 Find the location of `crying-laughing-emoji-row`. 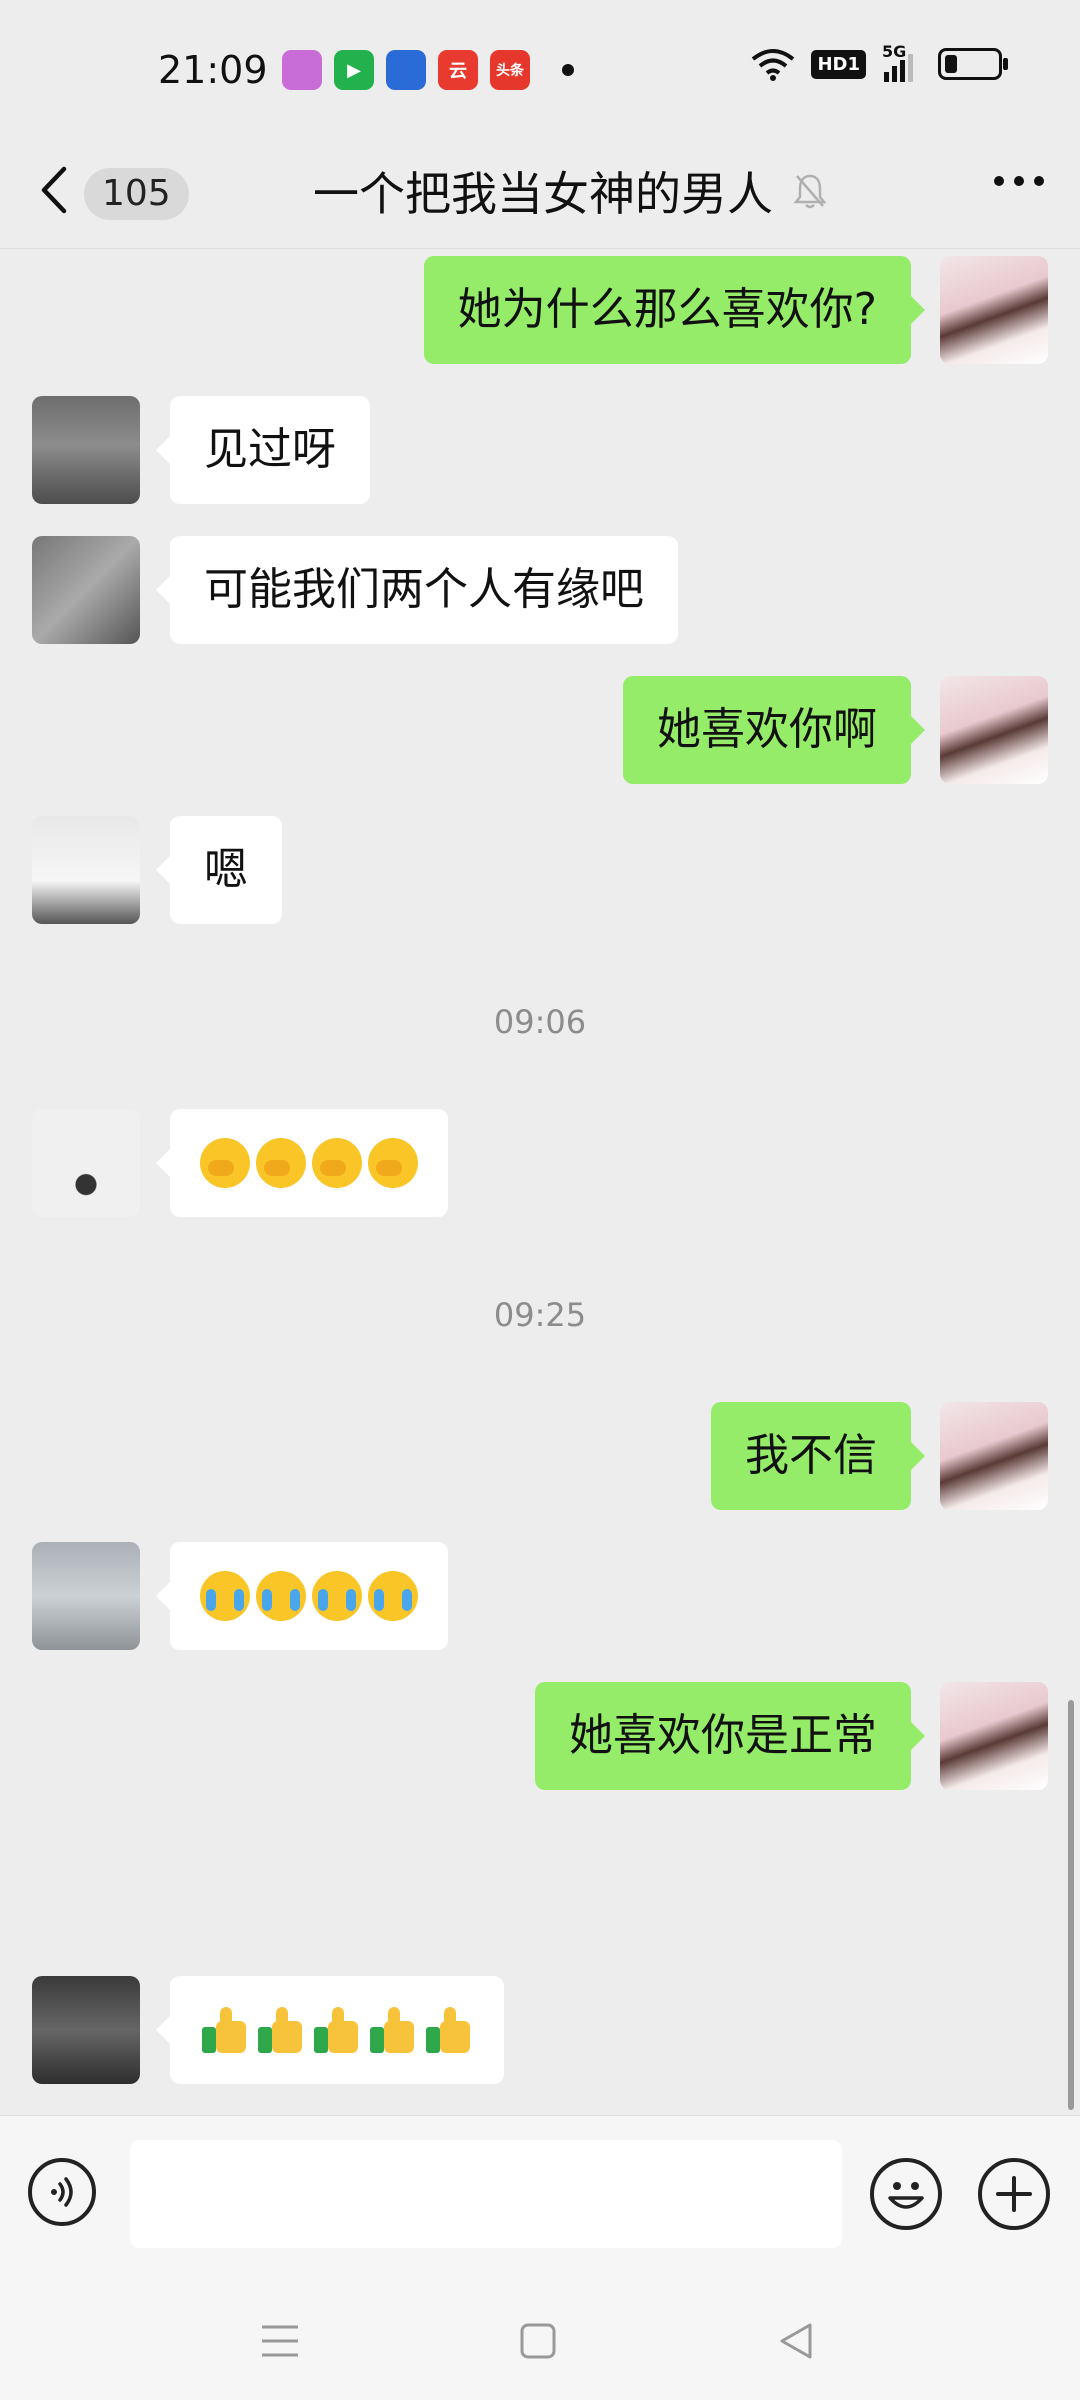

crying-laughing-emoji-row is located at coordinates (309, 1596).